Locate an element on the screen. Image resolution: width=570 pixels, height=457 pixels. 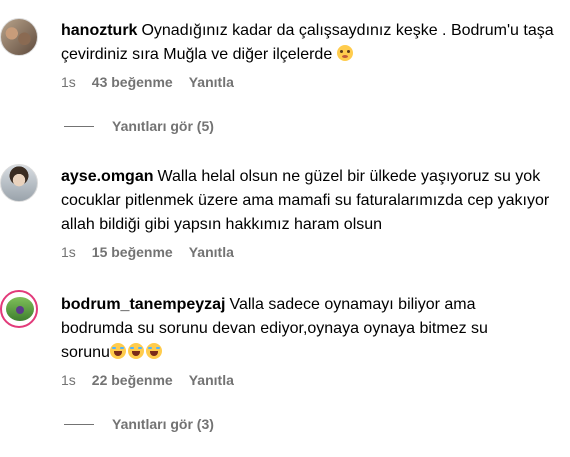
comment-meta: 1s 43 beğenme Yanıtla is located at coordinates (147, 82).